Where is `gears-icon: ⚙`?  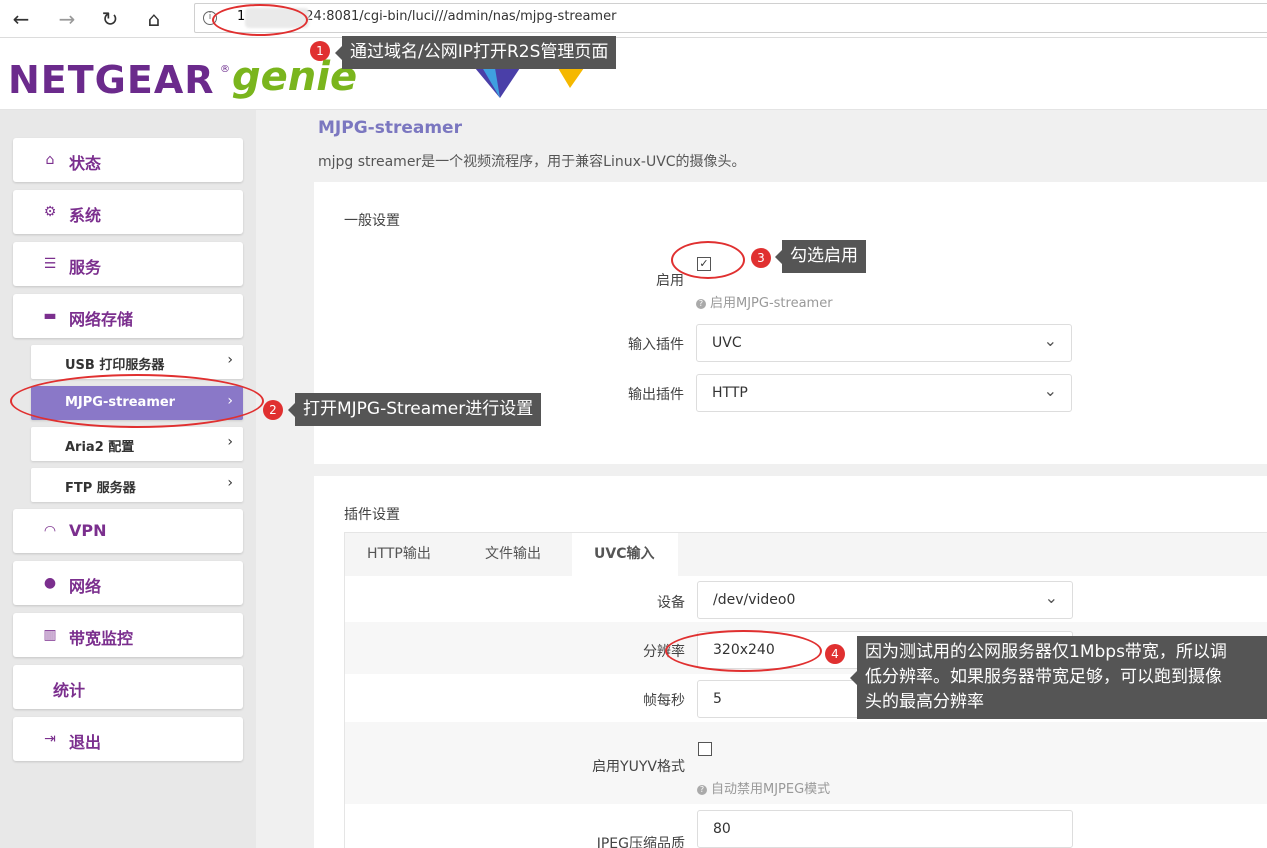 gears-icon: ⚙ is located at coordinates (50, 212).